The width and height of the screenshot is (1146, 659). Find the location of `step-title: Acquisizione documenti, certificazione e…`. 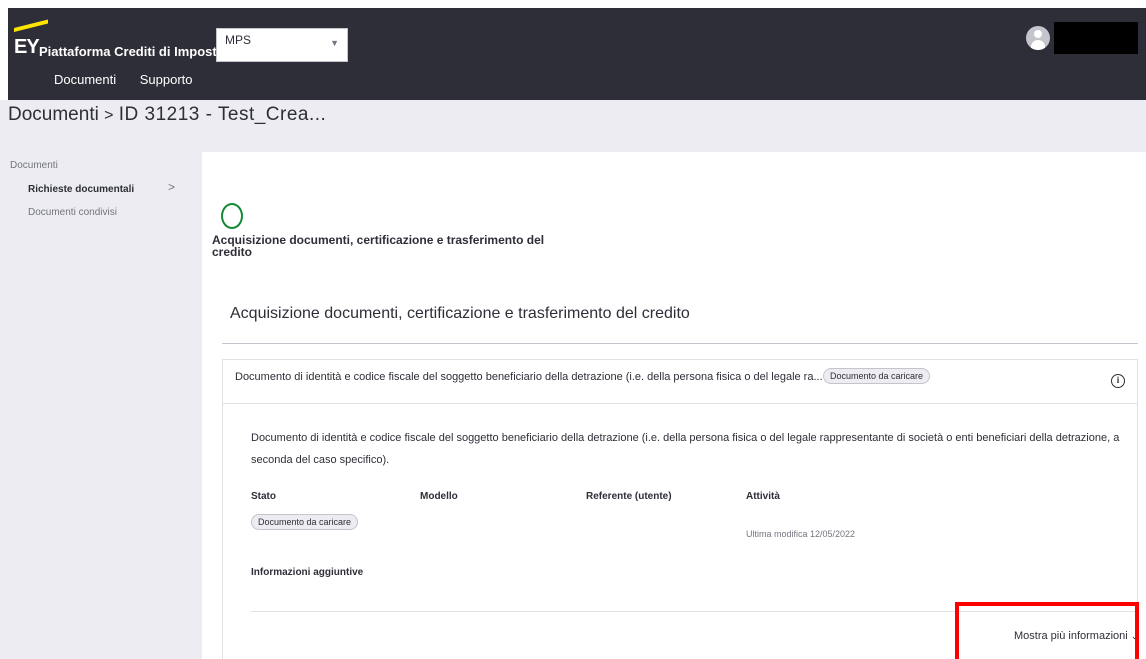

step-title: Acquisizione documenti, certificazione e… is located at coordinates (378, 246).